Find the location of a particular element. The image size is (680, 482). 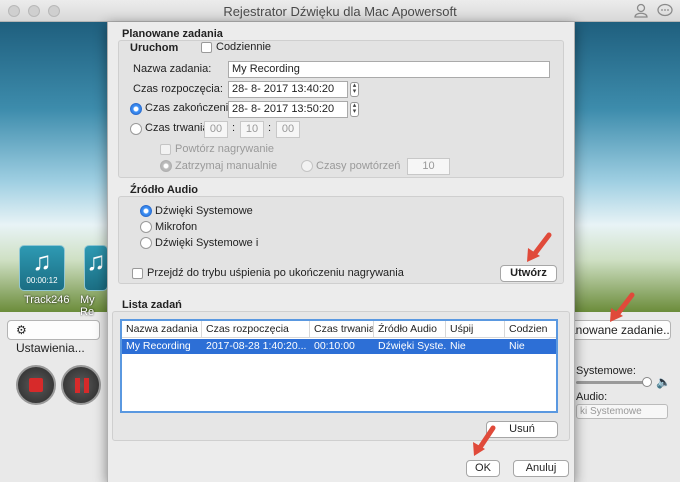

column-header: Codzien is located at coordinates (530, 329).